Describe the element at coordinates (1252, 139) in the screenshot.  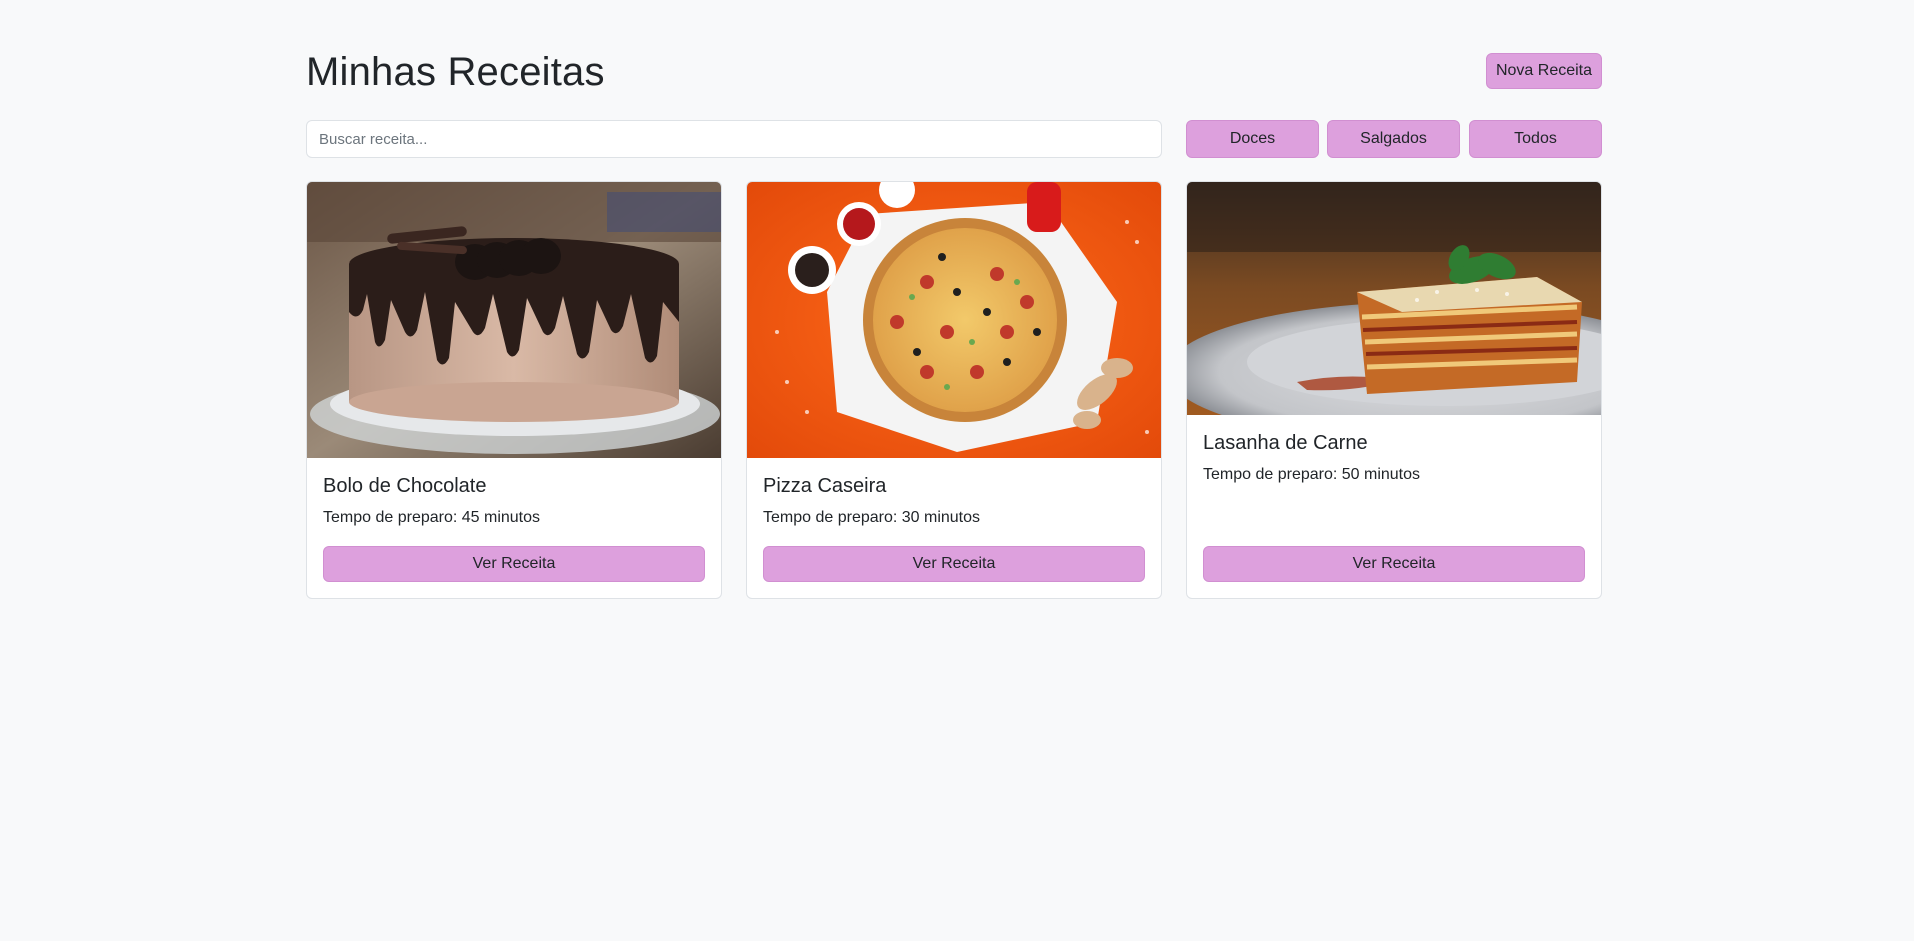
I see `filter-doces-button: Doces` at that location.